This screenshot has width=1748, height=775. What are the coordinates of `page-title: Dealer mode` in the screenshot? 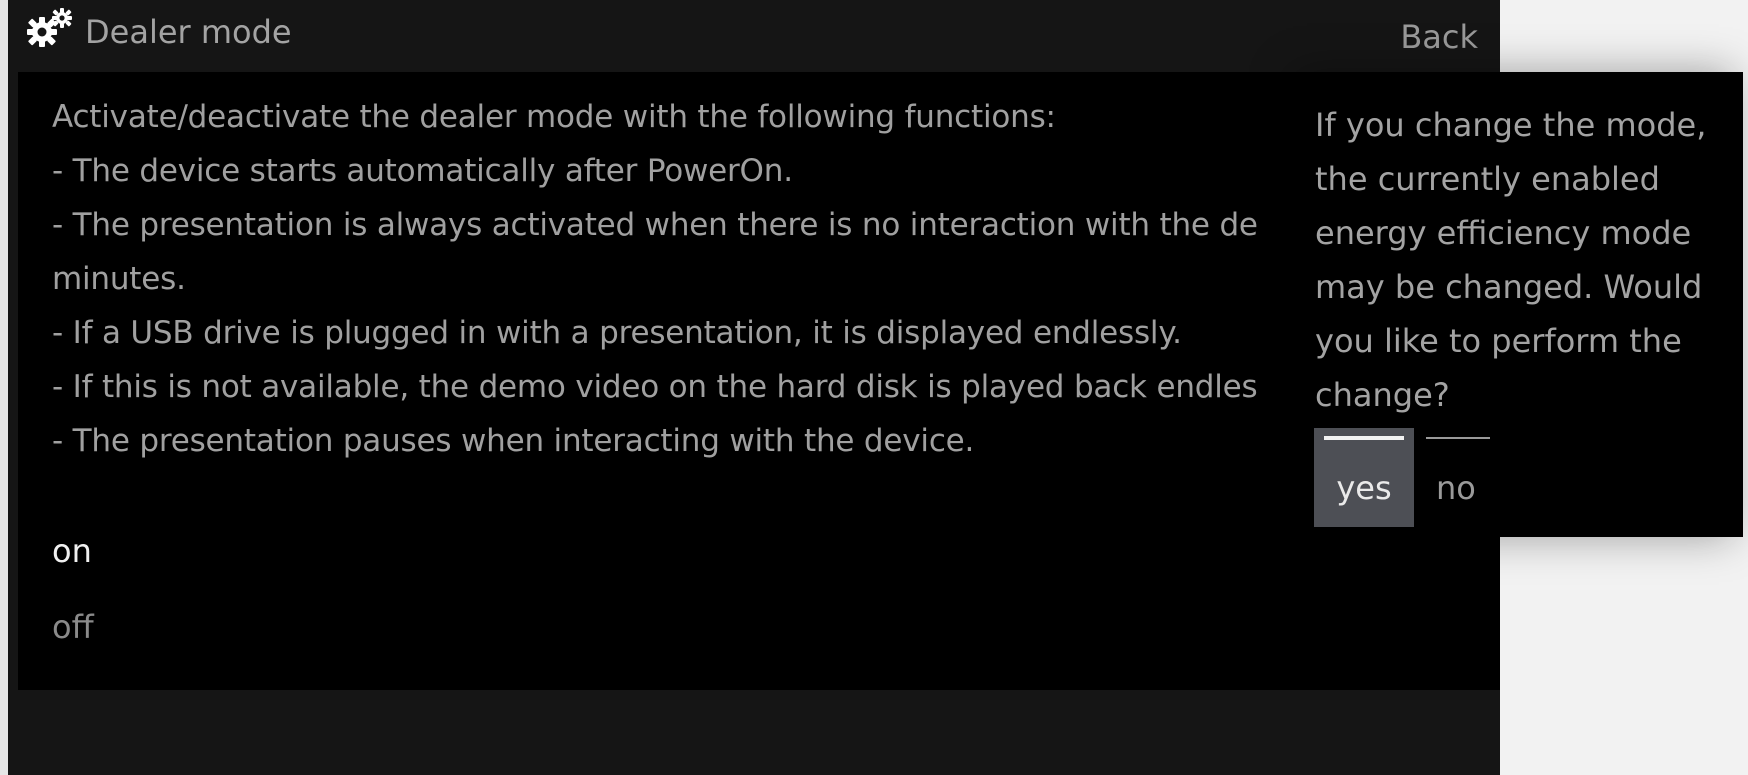 It's located at (188, 32).